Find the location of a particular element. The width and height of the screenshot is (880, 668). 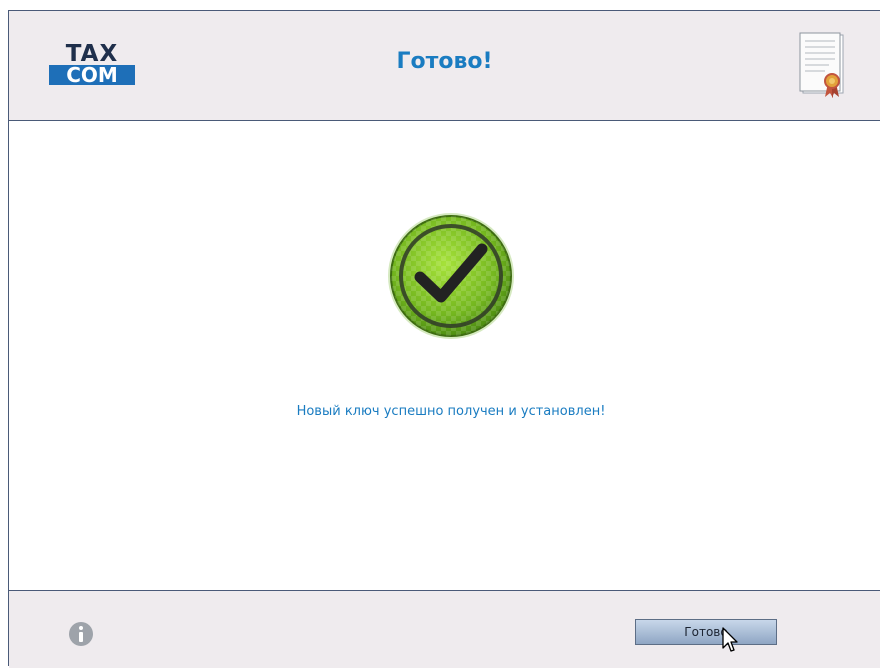

footer: Готово is located at coordinates (444, 629).